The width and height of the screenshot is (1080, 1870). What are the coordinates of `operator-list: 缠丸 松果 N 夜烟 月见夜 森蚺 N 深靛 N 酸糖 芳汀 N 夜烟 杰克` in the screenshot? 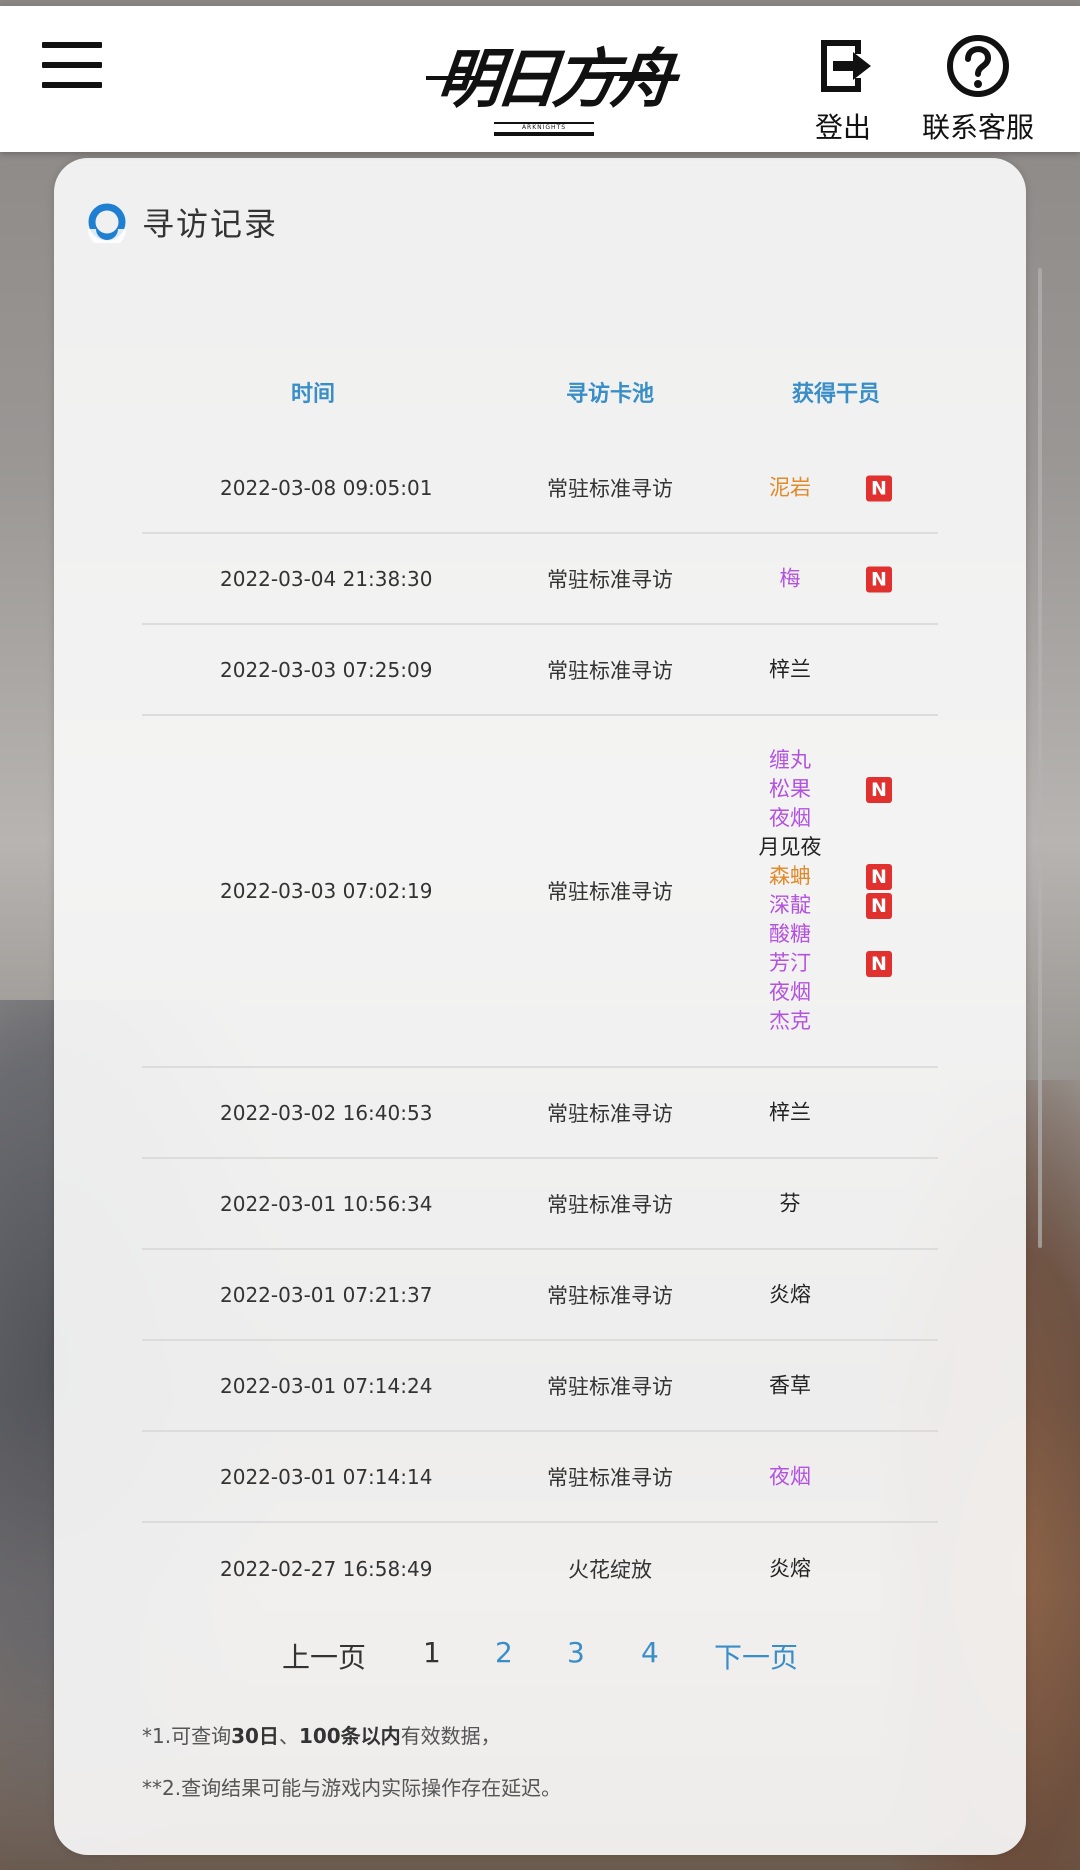 It's located at (817, 891).